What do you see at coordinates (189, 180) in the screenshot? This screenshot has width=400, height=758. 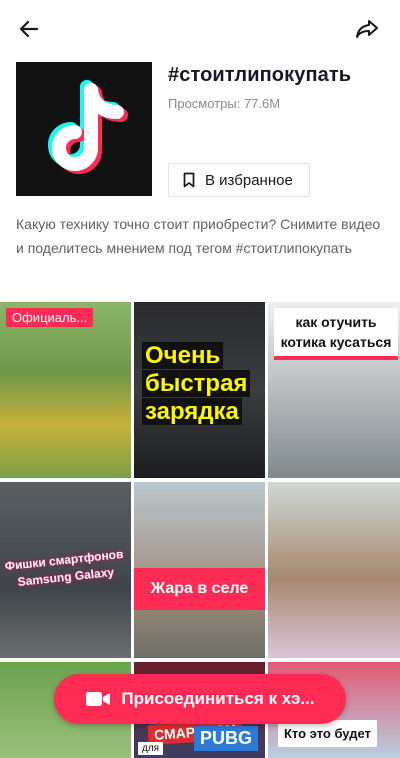 I see `bookmark-icon` at bounding box center [189, 180].